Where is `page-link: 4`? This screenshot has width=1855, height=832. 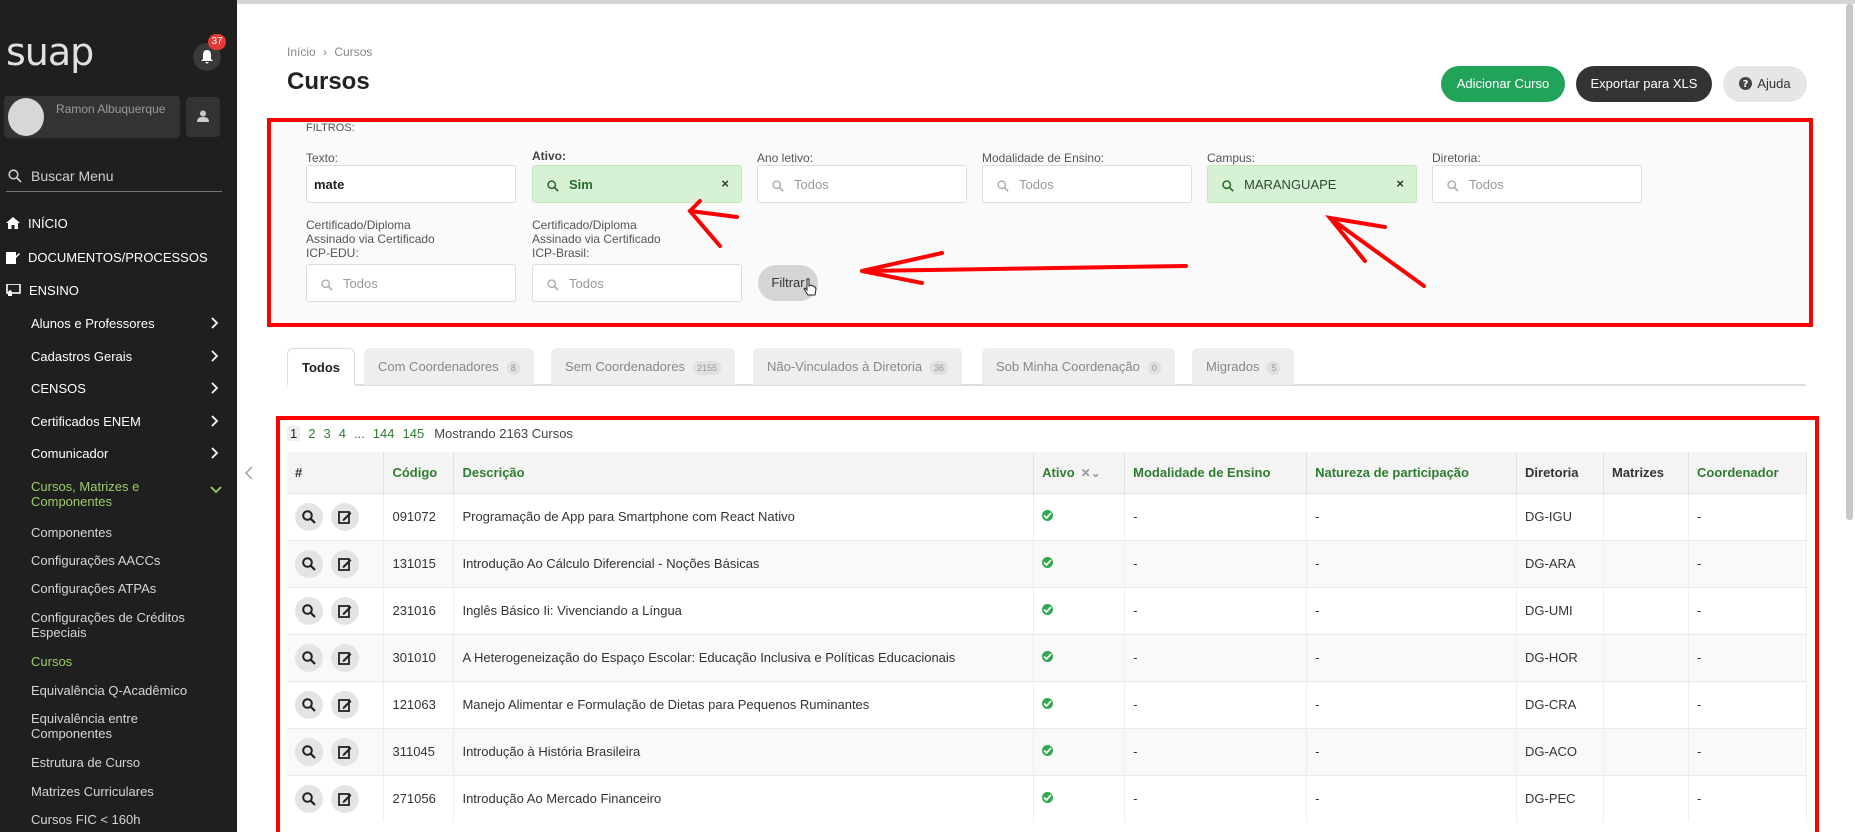 page-link: 4 is located at coordinates (342, 433).